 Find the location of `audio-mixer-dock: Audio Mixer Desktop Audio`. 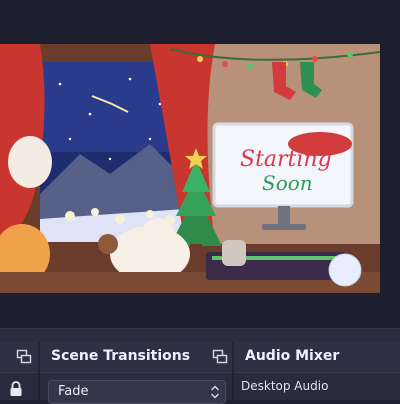

audio-mixer-dock: Audio Mixer Desktop Audio is located at coordinates (317, 371).